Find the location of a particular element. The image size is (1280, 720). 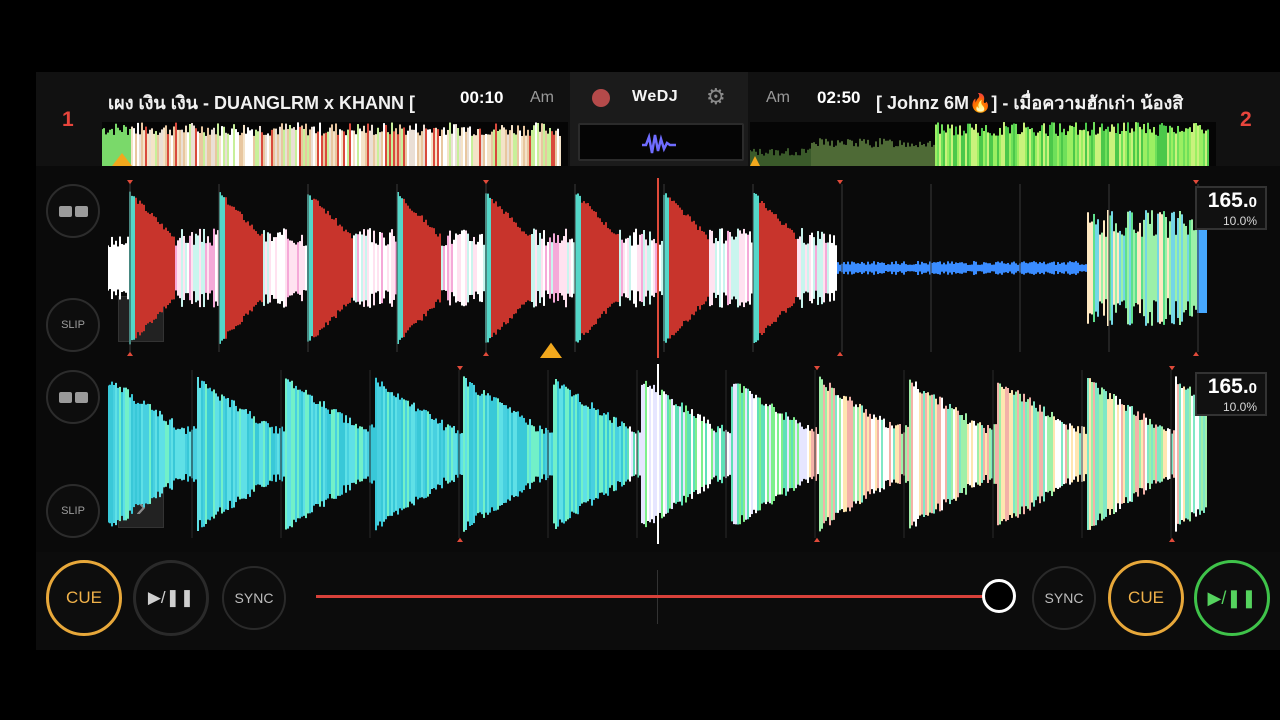

deck1-time: 00:10 is located at coordinates (482, 97).